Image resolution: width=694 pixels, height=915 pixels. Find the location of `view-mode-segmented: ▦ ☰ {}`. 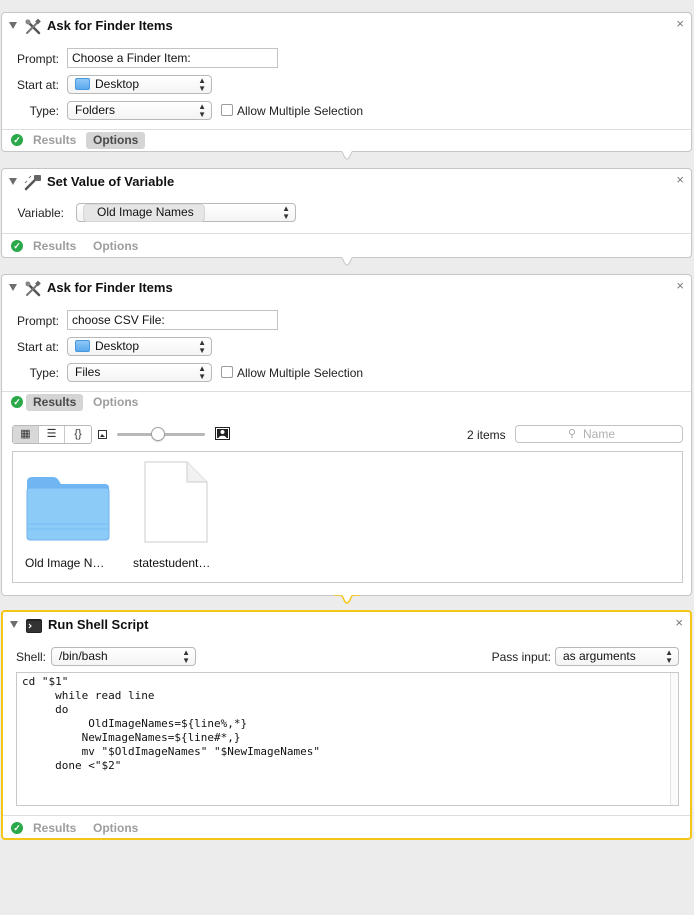

view-mode-segmented: ▦ ☰ {} is located at coordinates (52, 434).